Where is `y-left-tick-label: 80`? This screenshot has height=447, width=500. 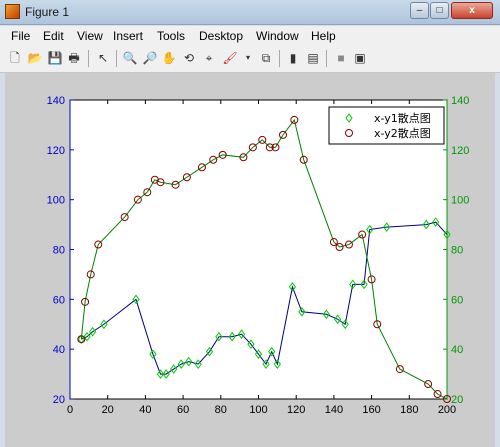 y-left-tick-label: 80 is located at coordinates (59, 251).